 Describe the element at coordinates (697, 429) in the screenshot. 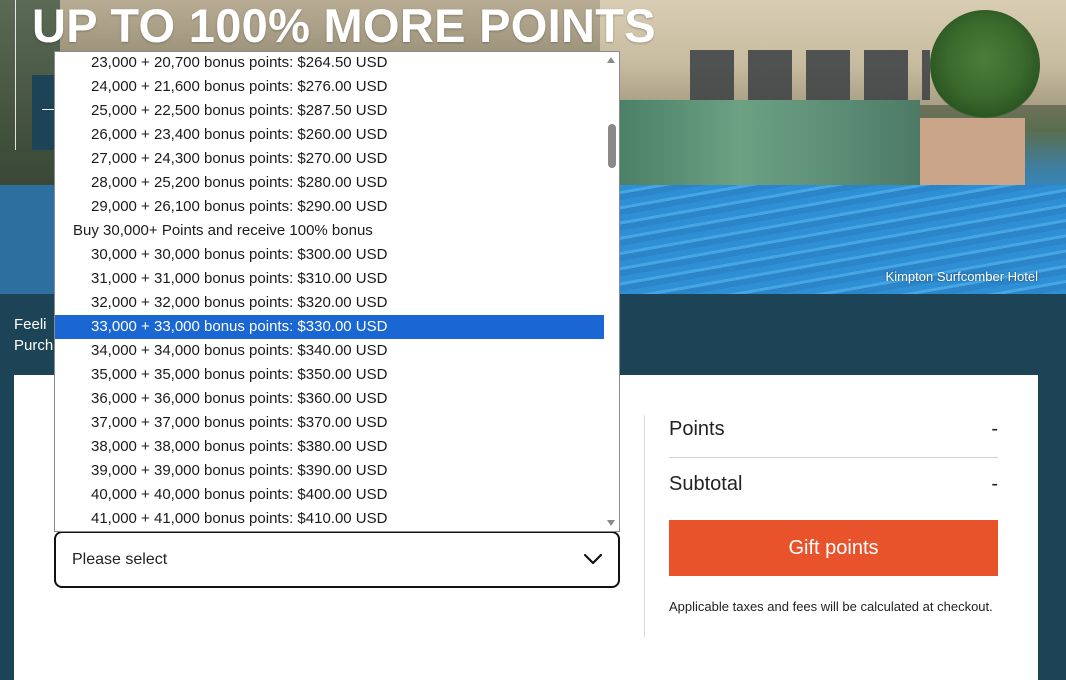

I see `points-label: Points` at that location.